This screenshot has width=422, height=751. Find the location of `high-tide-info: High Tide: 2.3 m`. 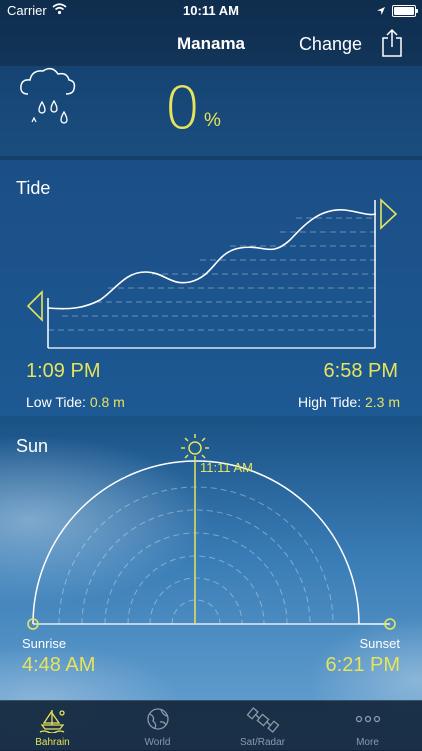

high-tide-info: High Tide: 2.3 m is located at coordinates (349, 402).